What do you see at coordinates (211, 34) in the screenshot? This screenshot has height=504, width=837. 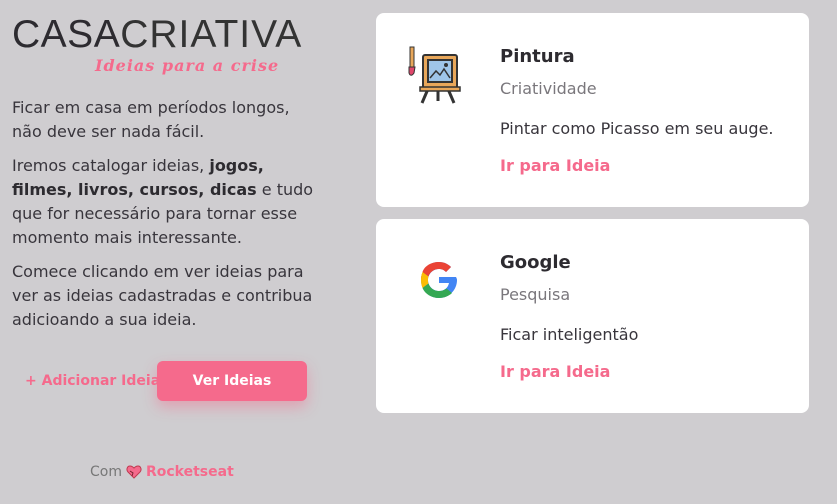 I see `logo-criativa: CRIATIVA` at bounding box center [211, 34].